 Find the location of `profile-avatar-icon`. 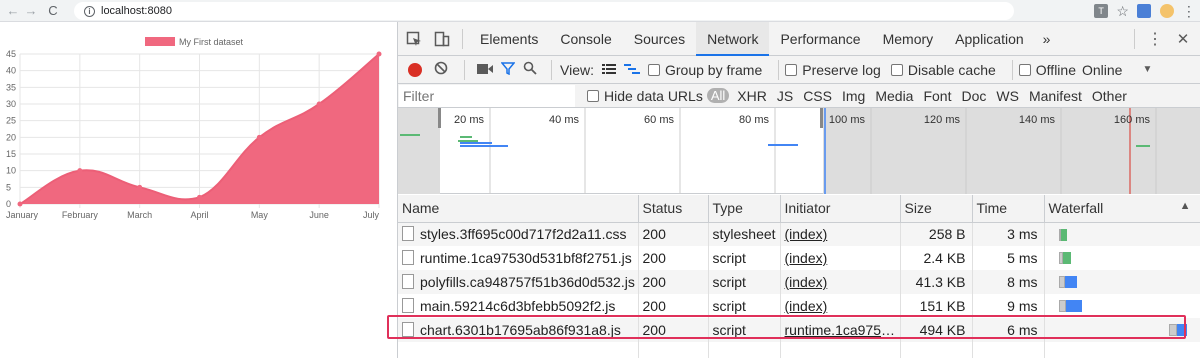

profile-avatar-icon is located at coordinates (1166, 11).